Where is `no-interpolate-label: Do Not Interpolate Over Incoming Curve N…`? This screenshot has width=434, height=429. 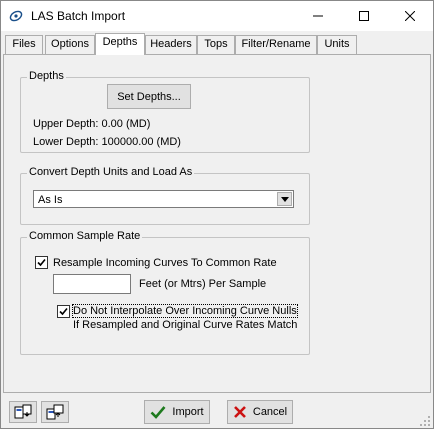 no-interpolate-label: Do Not Interpolate Over Incoming Curve N… is located at coordinates (185, 311).